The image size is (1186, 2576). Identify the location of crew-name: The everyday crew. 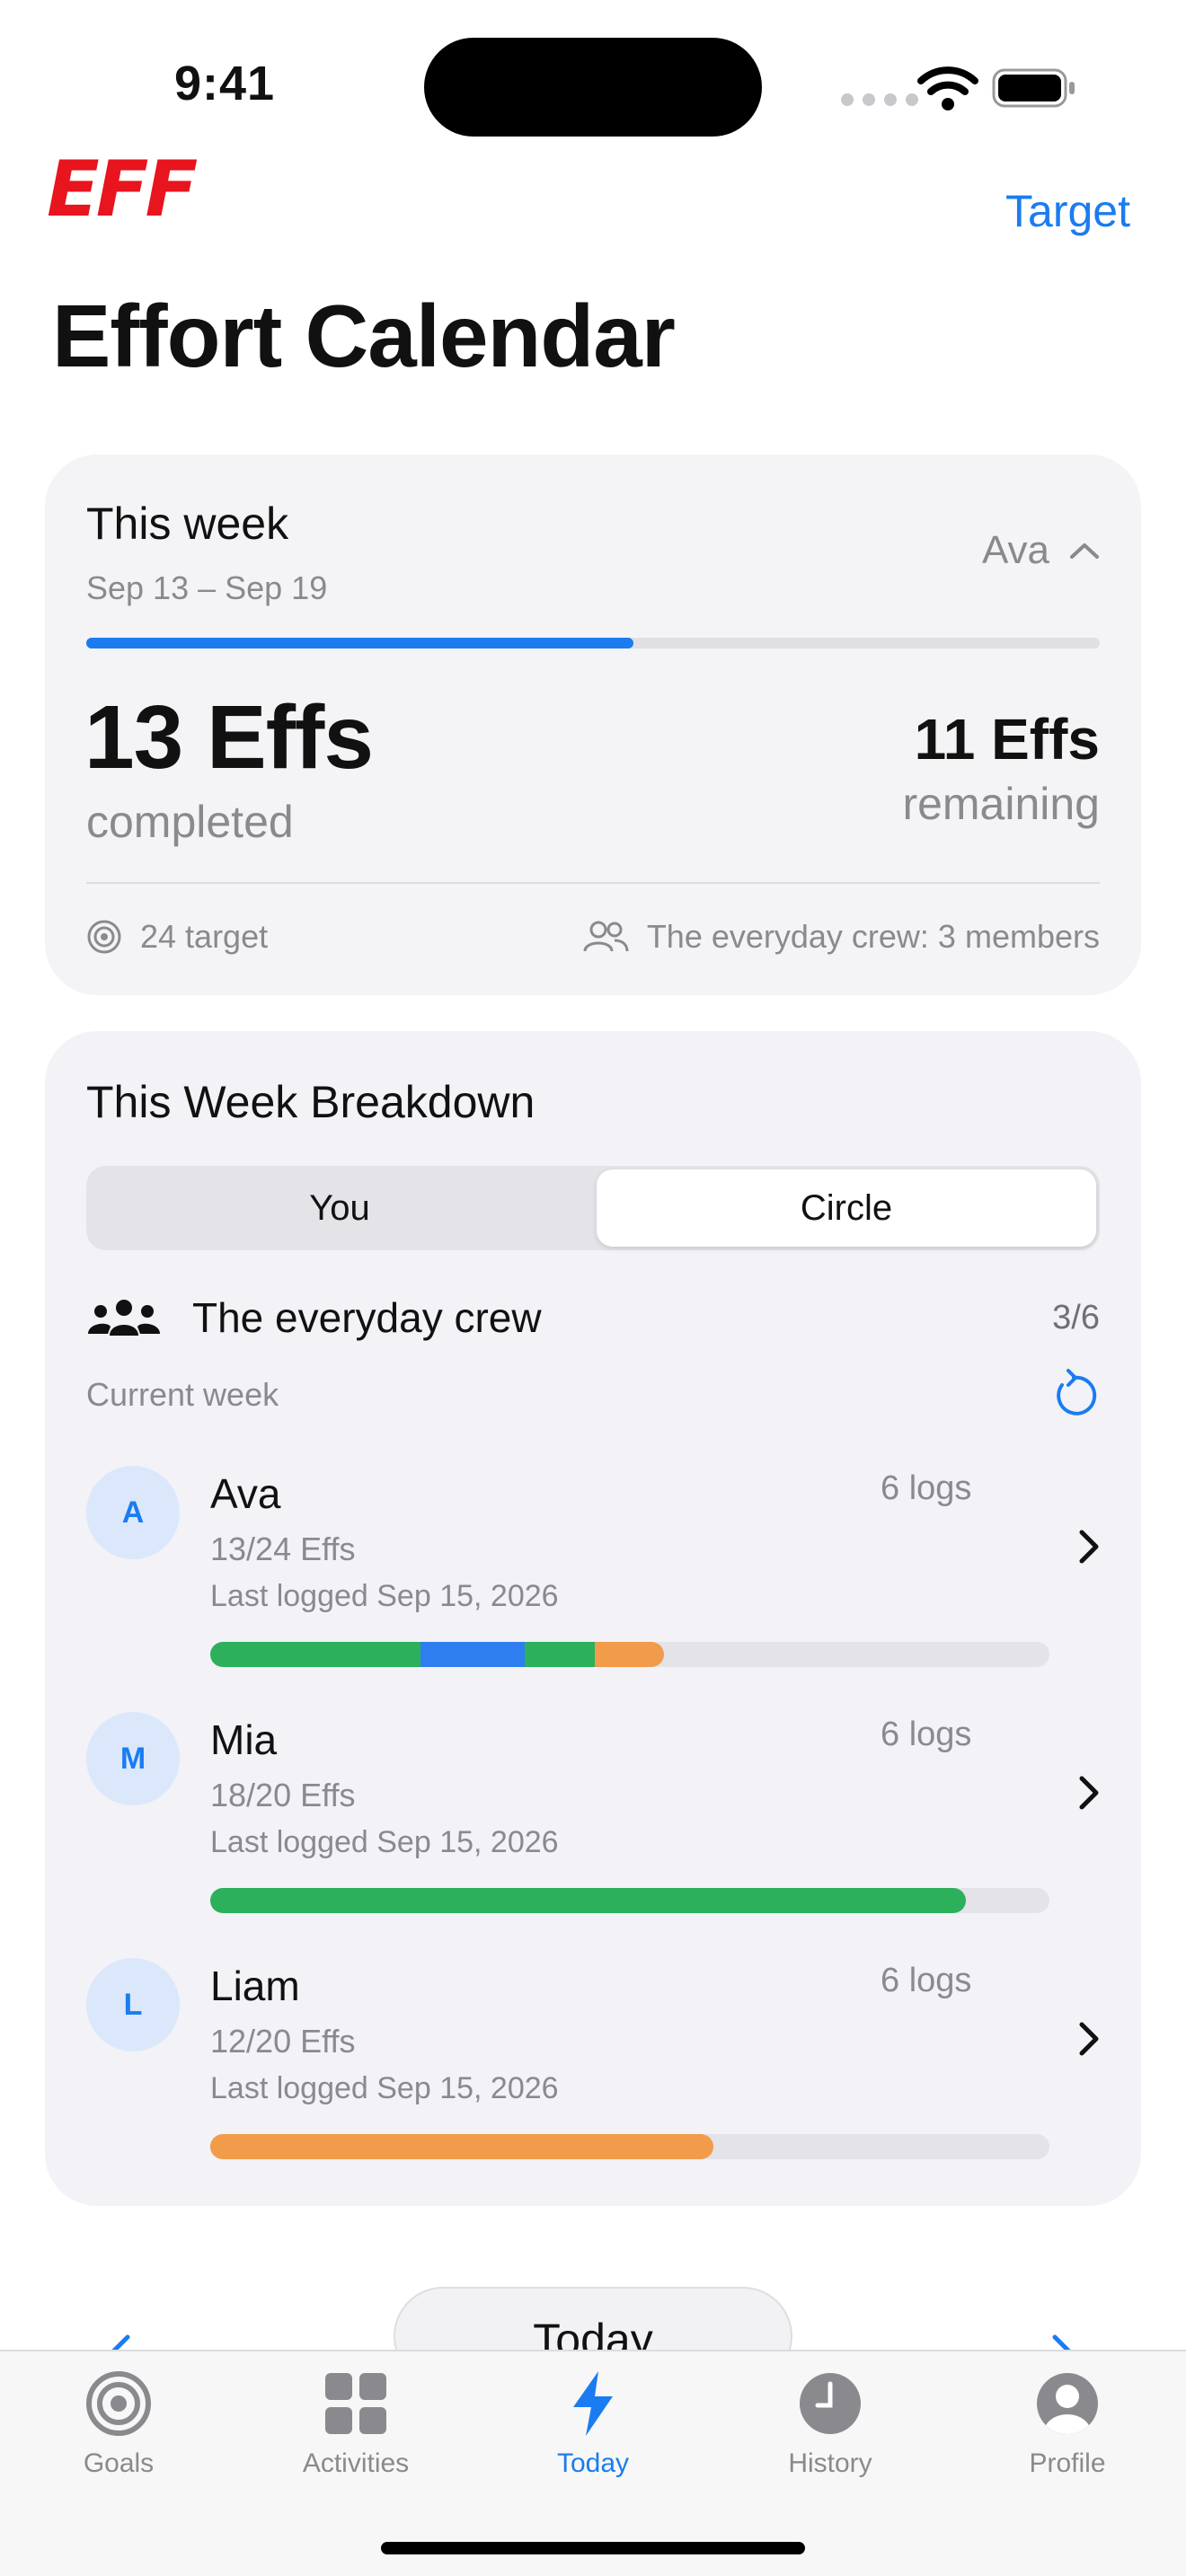
(367, 1317).